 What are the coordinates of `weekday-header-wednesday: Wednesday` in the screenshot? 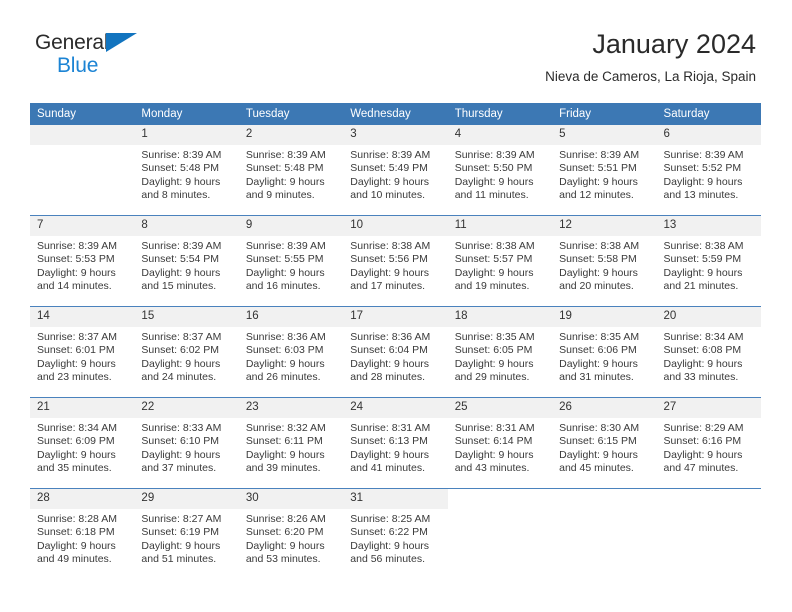 It's located at (395, 114).